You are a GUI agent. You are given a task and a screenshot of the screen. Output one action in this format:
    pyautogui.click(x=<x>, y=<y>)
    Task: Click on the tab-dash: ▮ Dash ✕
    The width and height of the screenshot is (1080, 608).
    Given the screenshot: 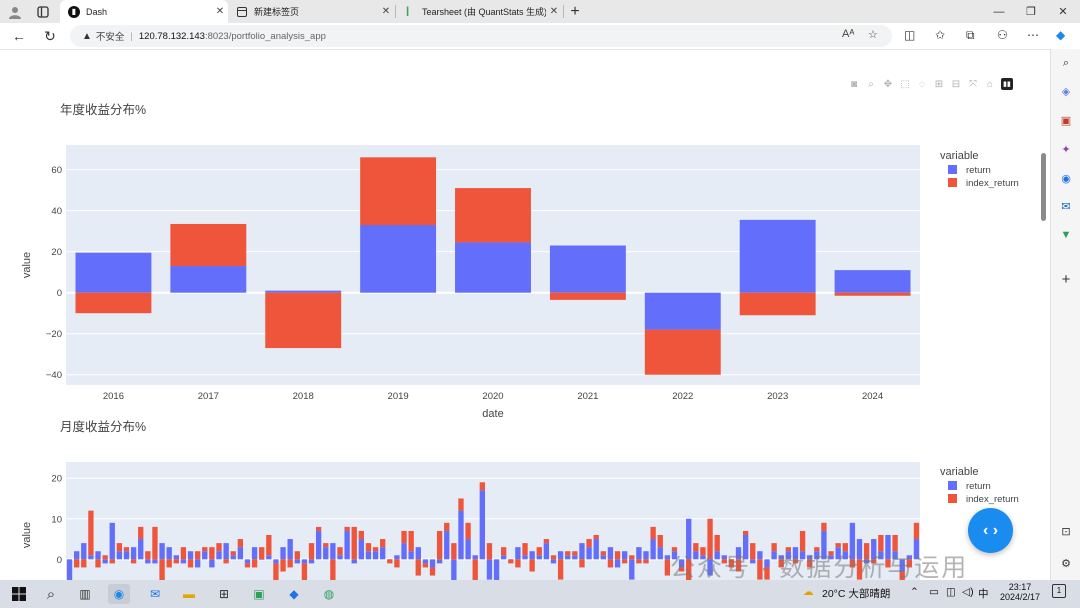 What is the action you would take?
    pyautogui.click(x=144, y=11)
    